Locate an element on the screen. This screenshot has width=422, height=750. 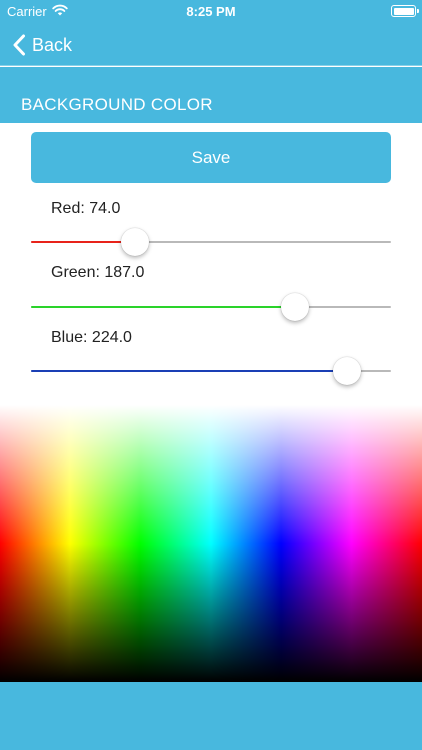
green-slider is located at coordinates (211, 307).